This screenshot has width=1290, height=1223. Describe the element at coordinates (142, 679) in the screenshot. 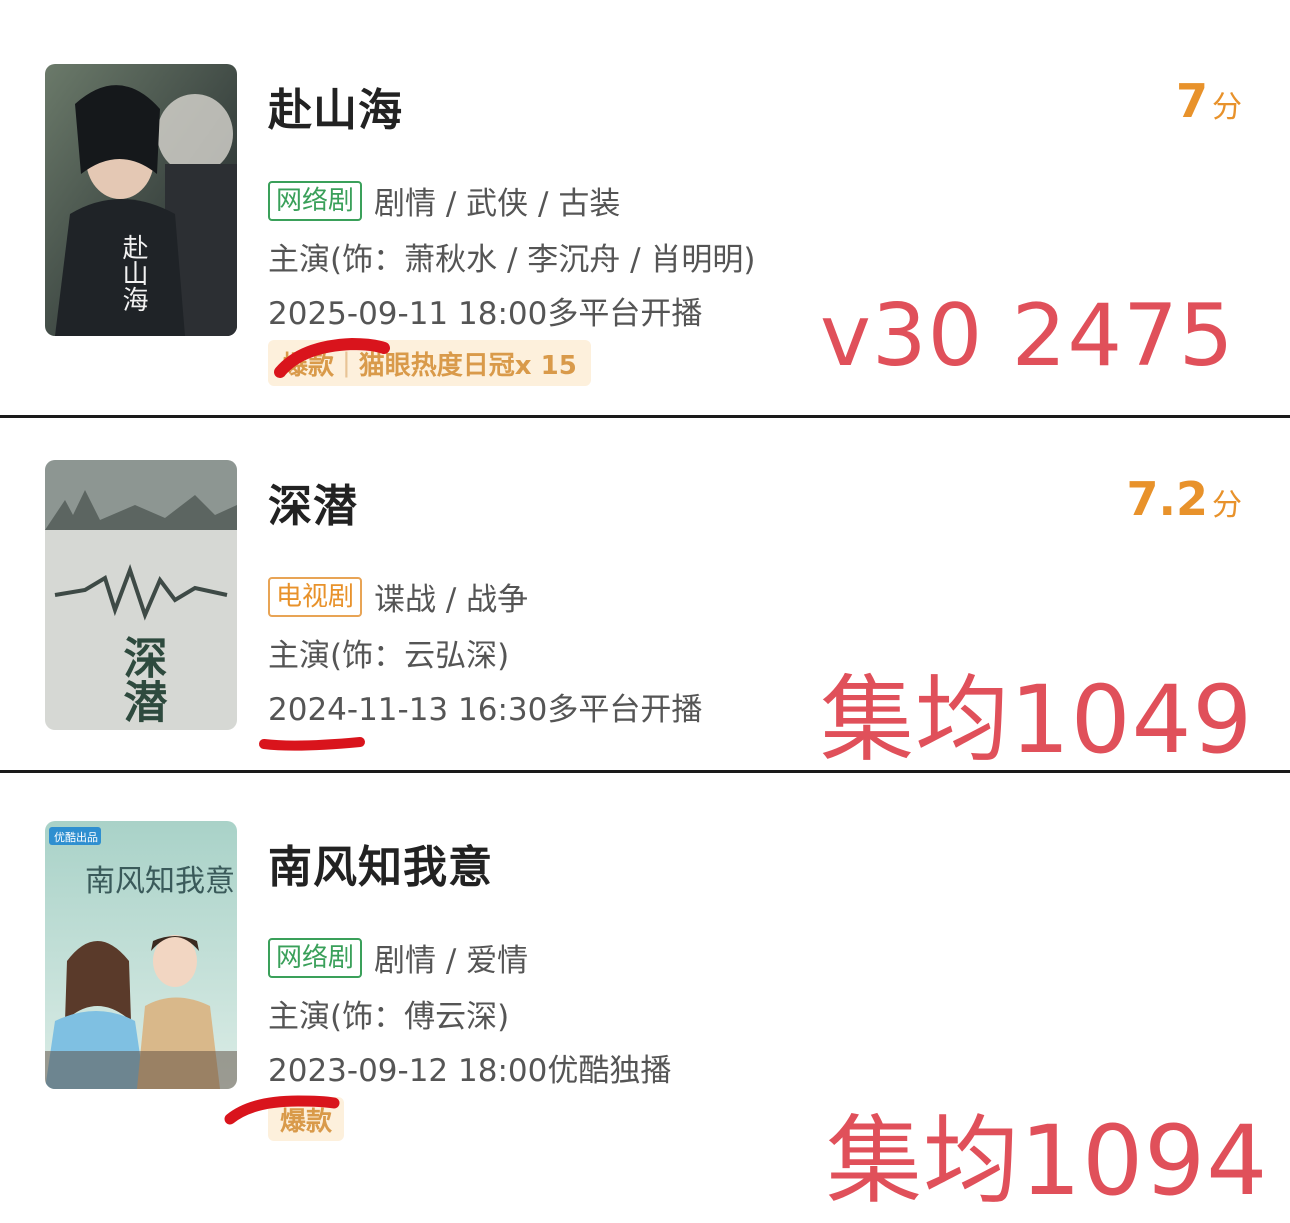

I see `poster-title-text: 深潜` at that location.